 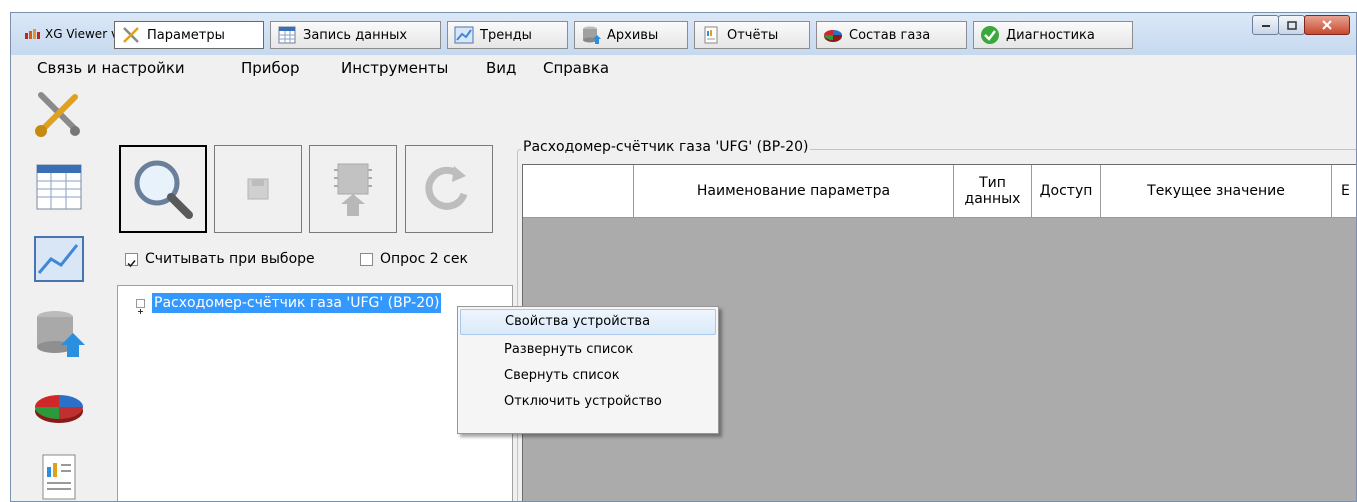 I want to click on chip-download-icon, so click(x=353, y=189).